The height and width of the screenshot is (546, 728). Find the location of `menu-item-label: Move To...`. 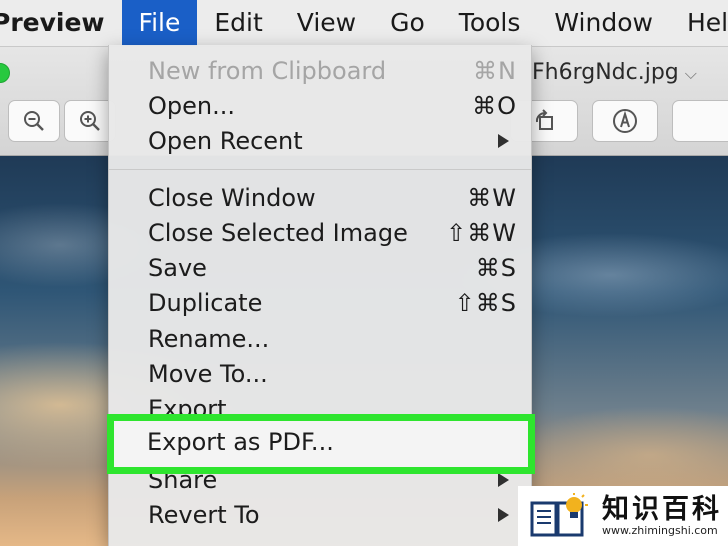

menu-item-label: Move To... is located at coordinates (208, 374).